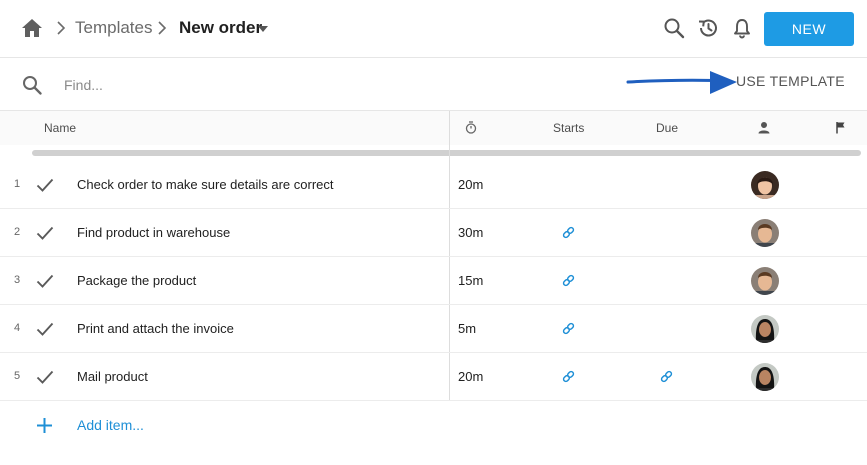 This screenshot has height=465, width=867. I want to click on find-input, so click(264, 85).